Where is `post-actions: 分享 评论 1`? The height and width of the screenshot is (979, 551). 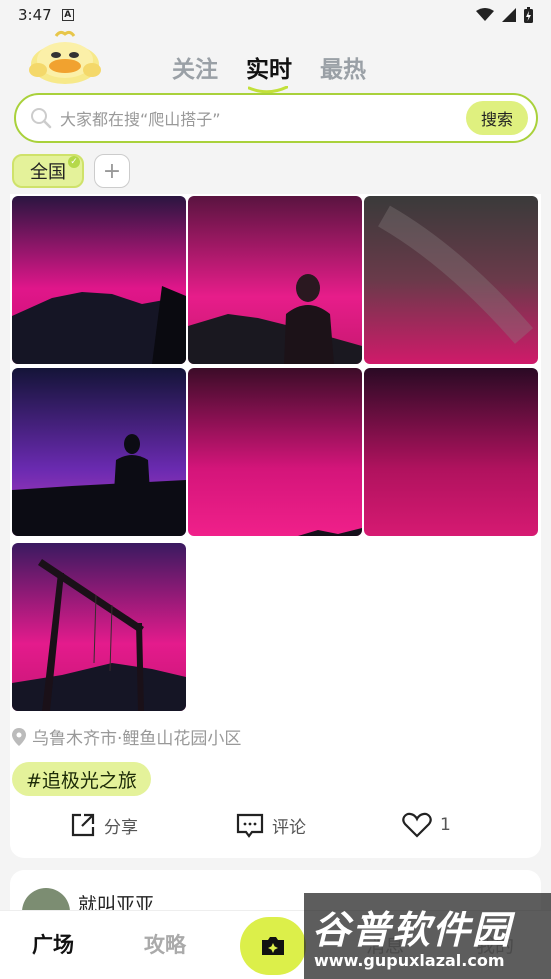
post-actions: 分享 评论 1 is located at coordinates (275, 827).